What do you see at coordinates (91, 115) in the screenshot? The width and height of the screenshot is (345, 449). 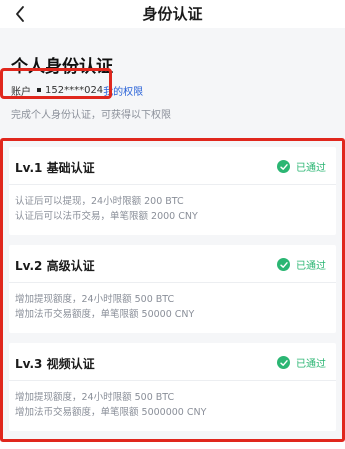 I see `section-description: 完成个人身份认证，可获得以下权限` at bounding box center [91, 115].